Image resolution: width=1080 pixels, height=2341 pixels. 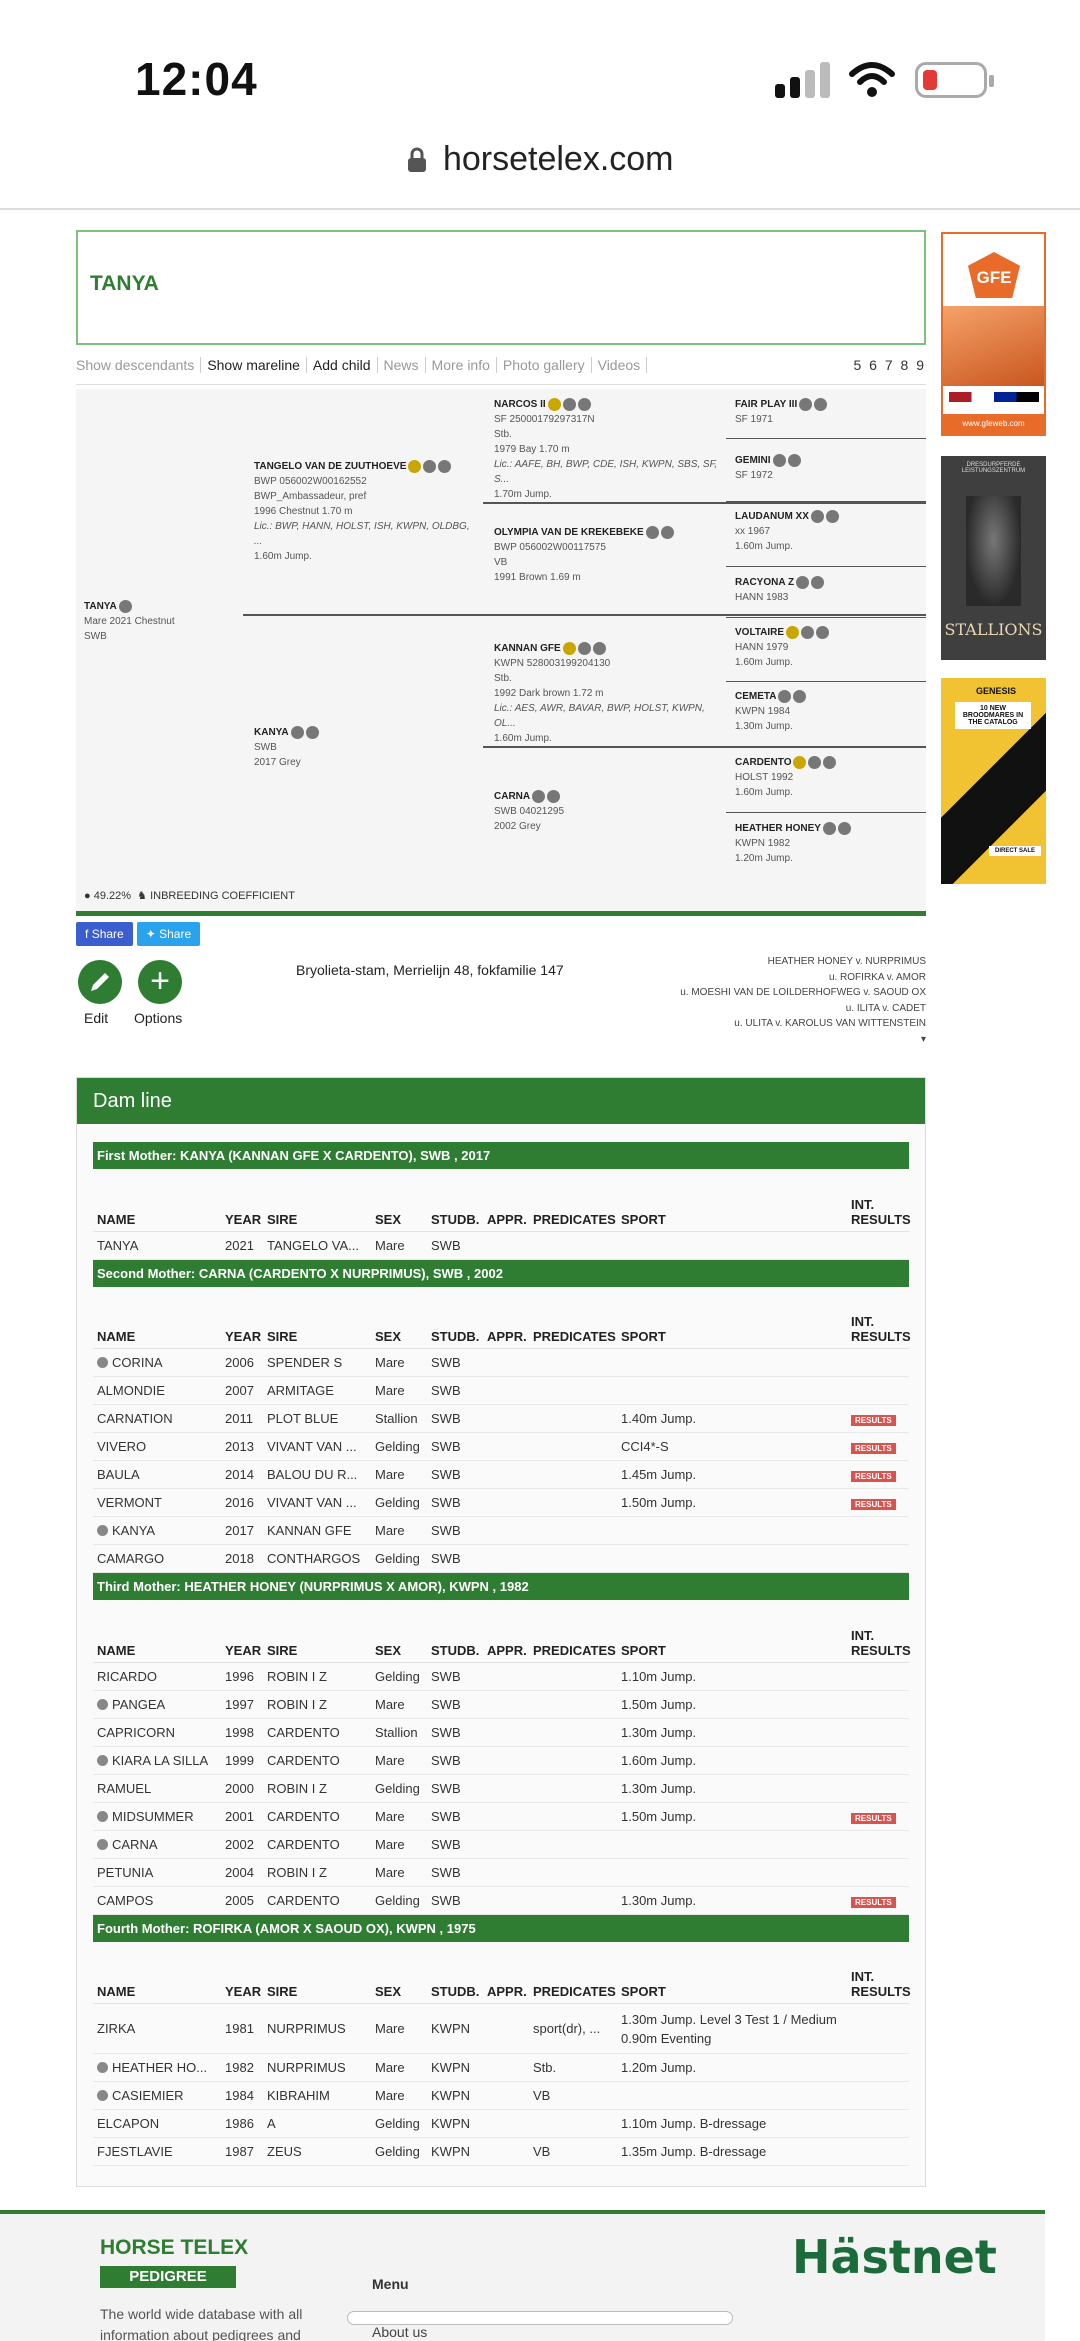 What do you see at coordinates (894, 2257) in the screenshot?
I see `hastnet-logo: Hästnet` at bounding box center [894, 2257].